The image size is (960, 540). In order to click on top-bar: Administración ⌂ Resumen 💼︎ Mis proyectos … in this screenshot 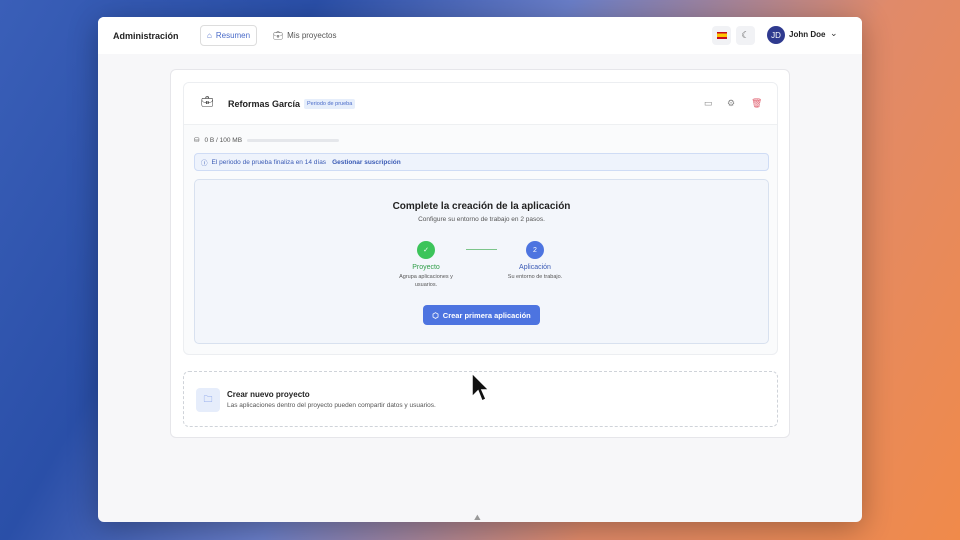, I will do `click(480, 35)`.